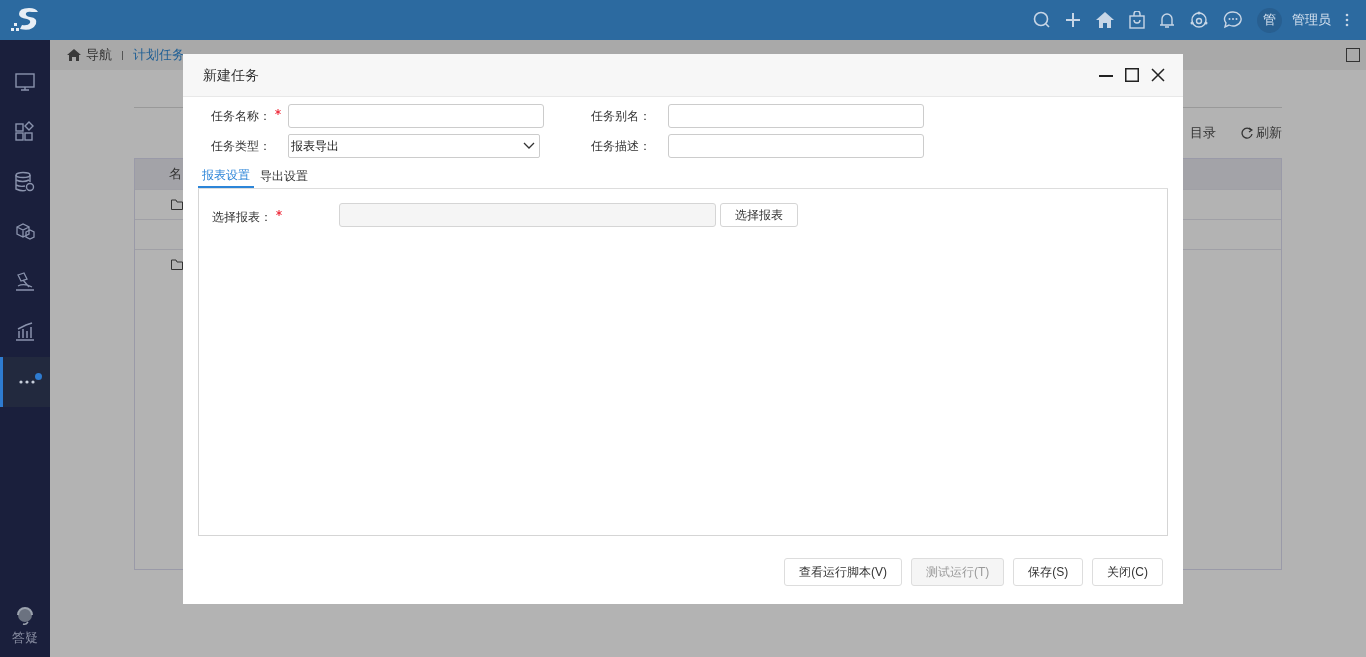 Image resolution: width=1366 pixels, height=657 pixels. What do you see at coordinates (1247, 133) in the screenshot?
I see `refresh-icon` at bounding box center [1247, 133].